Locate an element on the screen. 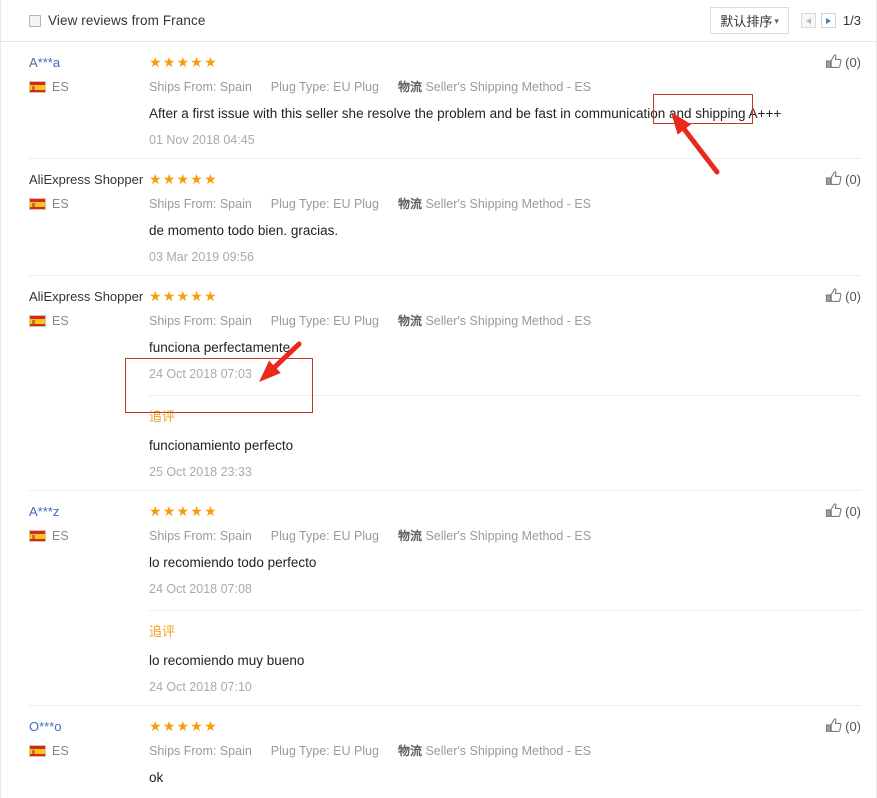 The width and height of the screenshot is (877, 798). review-content: lo recomiendo todo perfecto is located at coordinates (233, 562).